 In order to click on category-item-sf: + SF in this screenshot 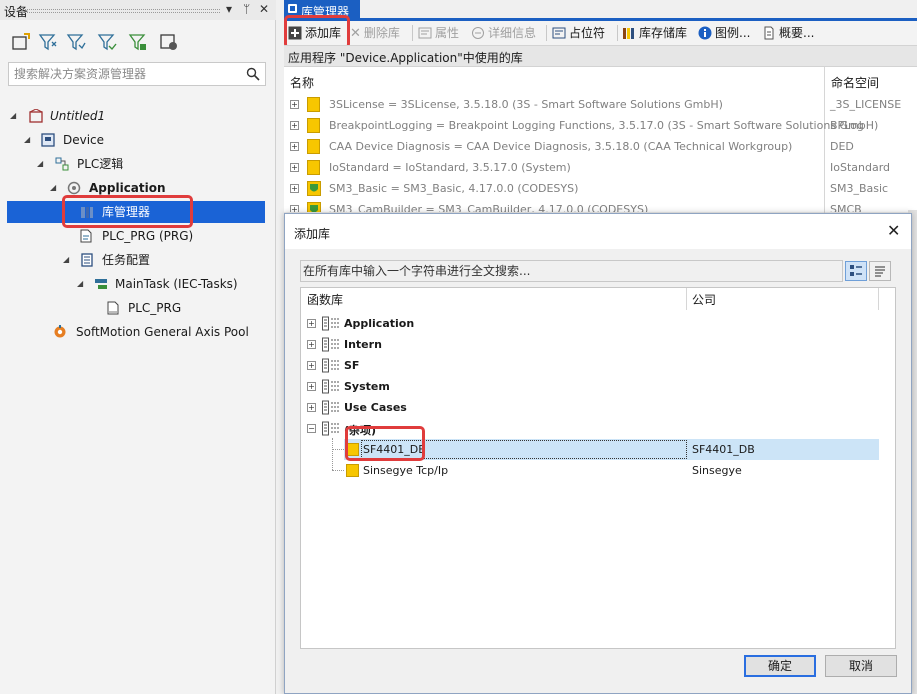, I will do `click(598, 365)`.